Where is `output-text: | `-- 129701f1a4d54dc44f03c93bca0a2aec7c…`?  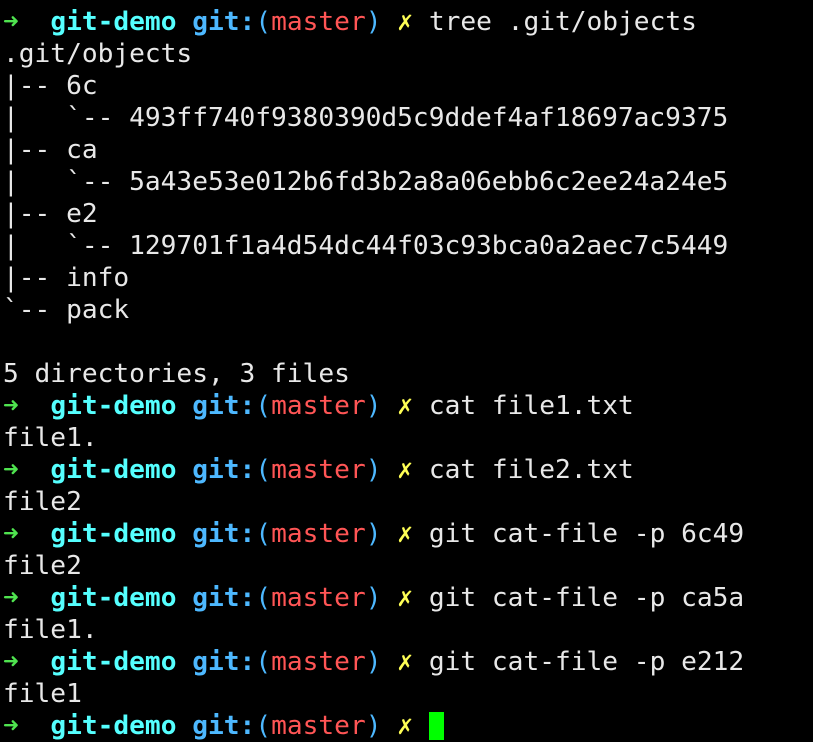 output-text: | `-- 129701f1a4d54dc44f03c93bca0a2aec7c… is located at coordinates (366, 246).